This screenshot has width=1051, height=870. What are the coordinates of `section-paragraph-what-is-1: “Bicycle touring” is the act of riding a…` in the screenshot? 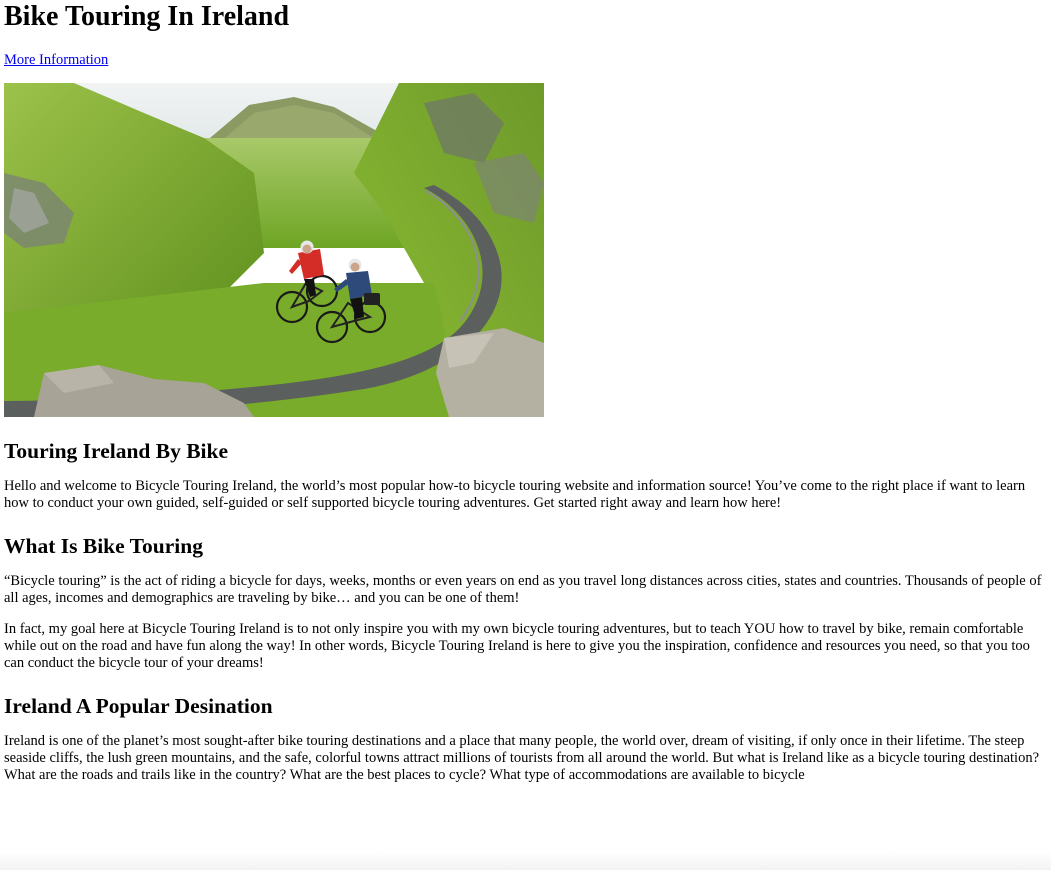 It's located at (523, 589).